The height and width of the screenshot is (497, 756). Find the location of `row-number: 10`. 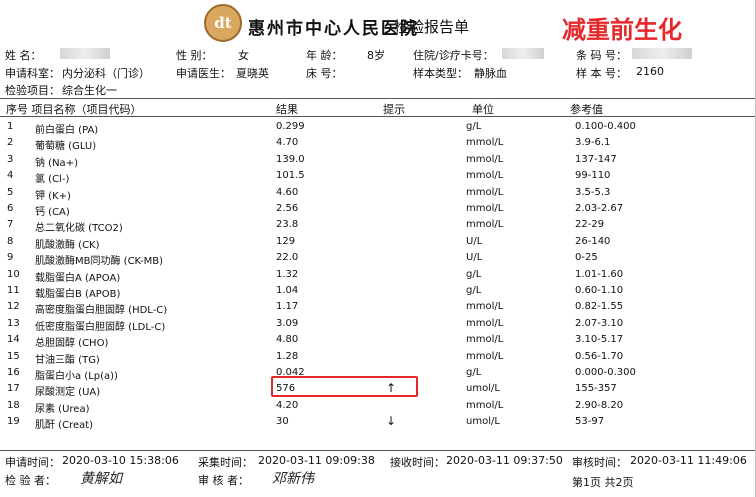

row-number: 10 is located at coordinates (13, 274).